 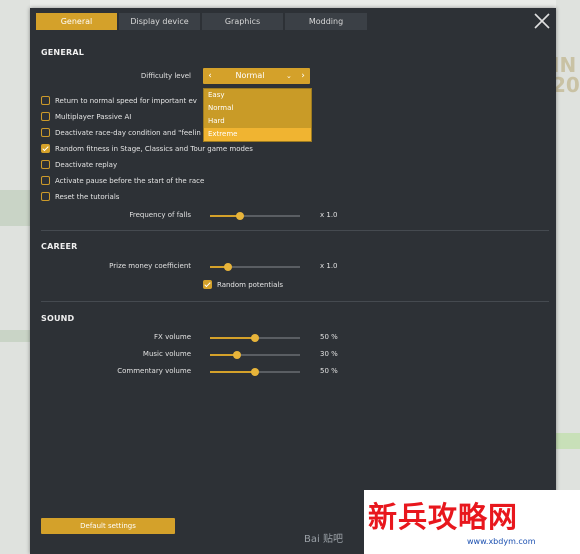 What do you see at coordinates (329, 266) in the screenshot?
I see `prize-value: x 1.0` at bounding box center [329, 266].